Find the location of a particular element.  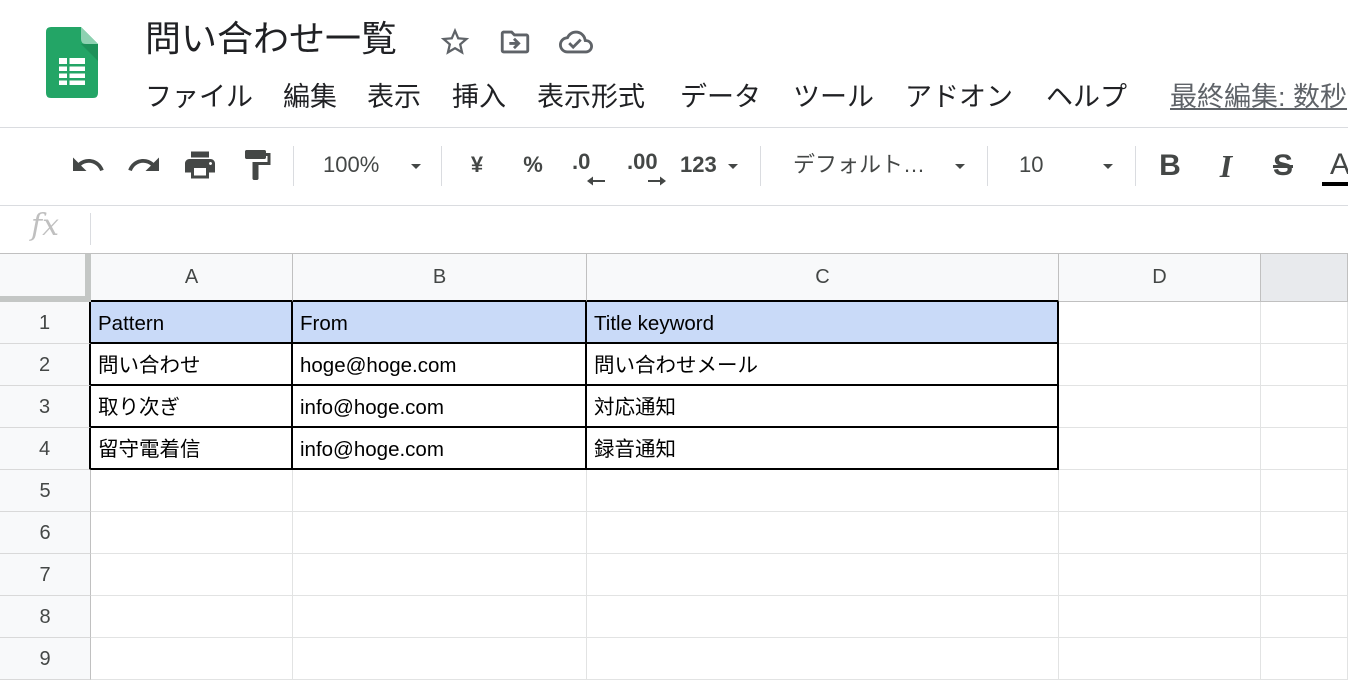

increase-decimal-label: .00 is located at coordinates (642, 161).